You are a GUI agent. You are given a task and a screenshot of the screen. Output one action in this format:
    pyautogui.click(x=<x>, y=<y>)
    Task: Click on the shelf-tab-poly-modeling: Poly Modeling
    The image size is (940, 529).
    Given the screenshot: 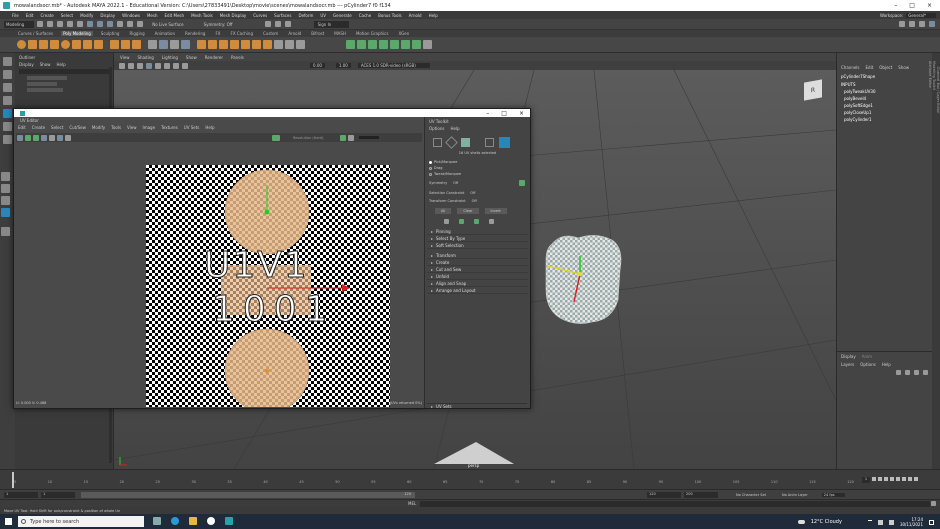 What is the action you would take?
    pyautogui.click(x=77, y=33)
    